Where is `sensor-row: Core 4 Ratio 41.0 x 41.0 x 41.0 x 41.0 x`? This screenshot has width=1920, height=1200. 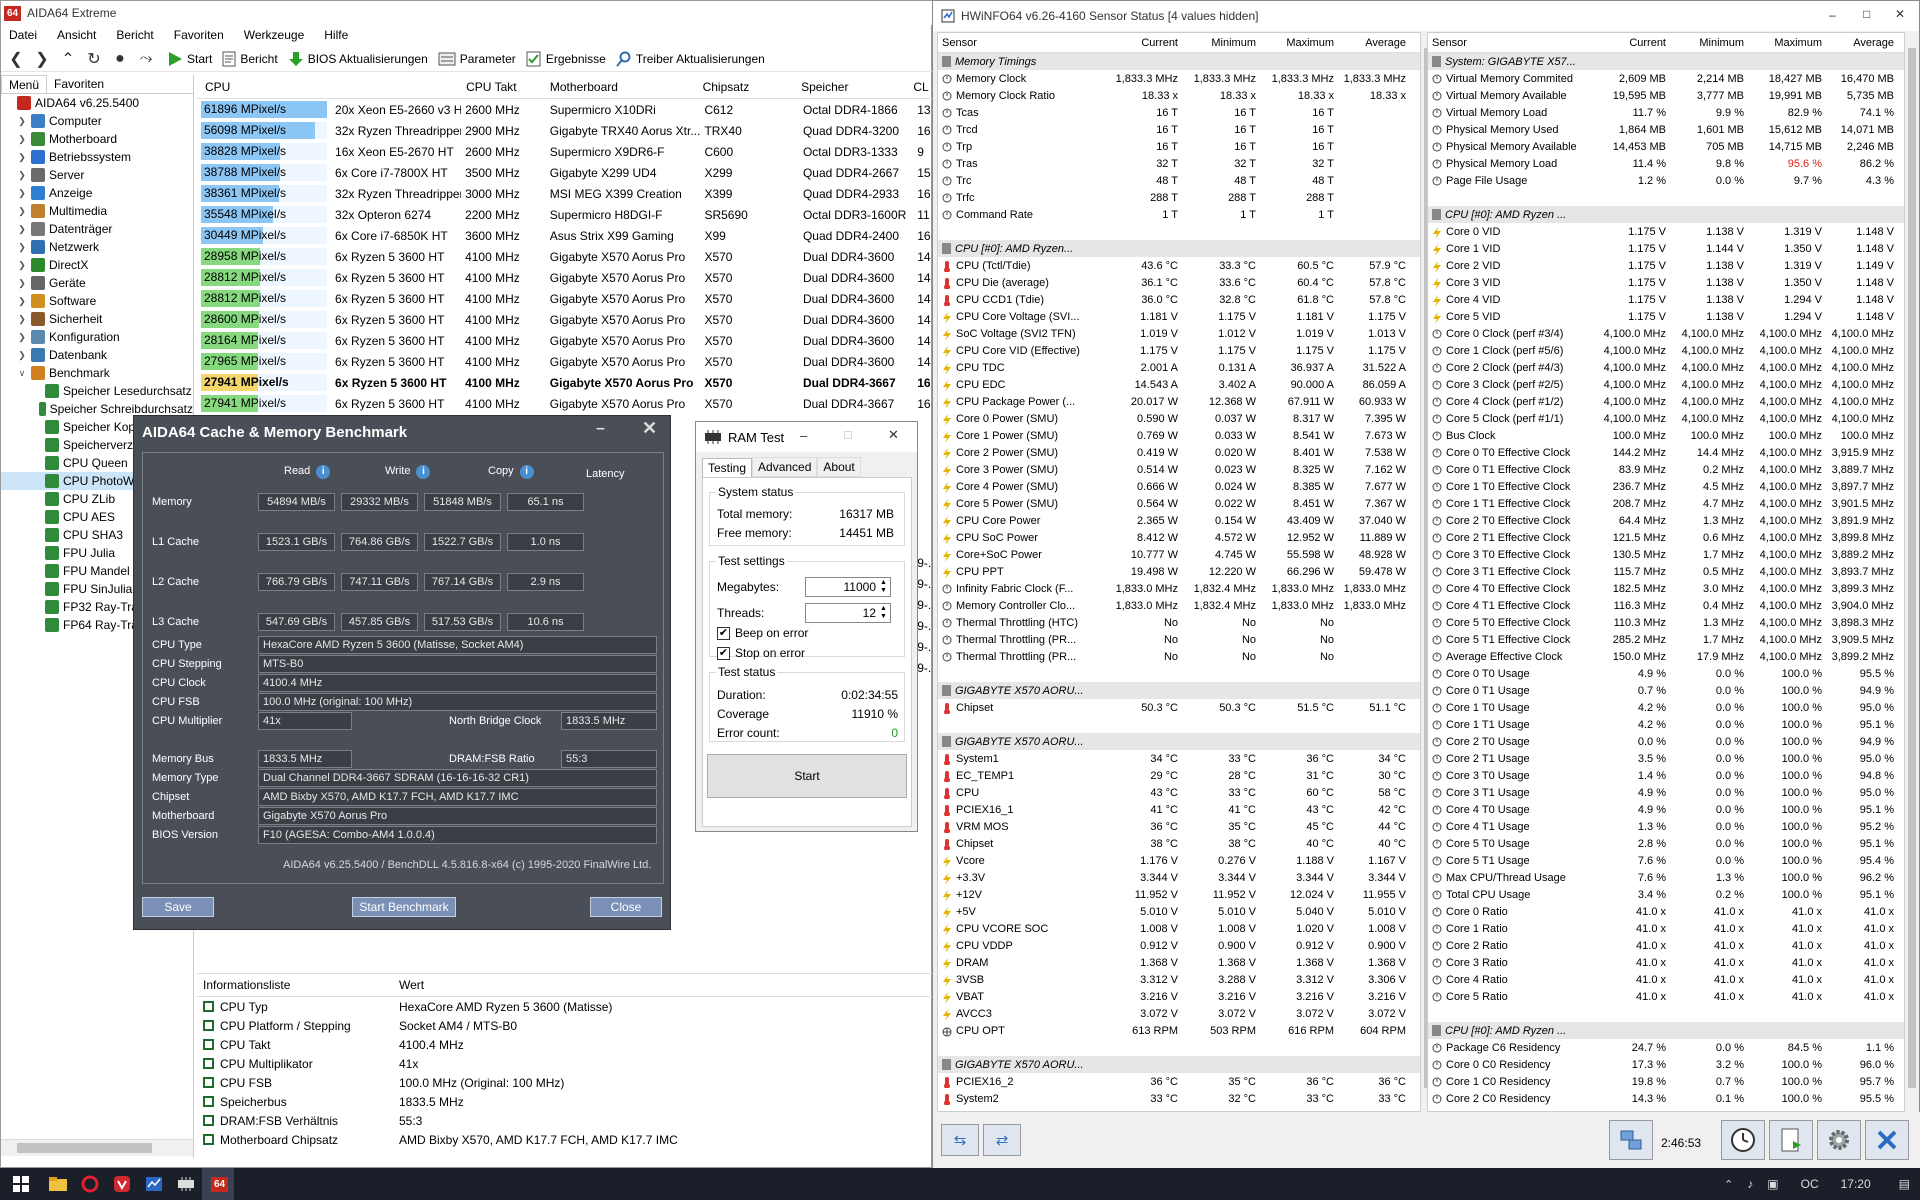 sensor-row: Core 4 Ratio 41.0 x 41.0 x 41.0 x 41.0 x is located at coordinates (1666, 979).